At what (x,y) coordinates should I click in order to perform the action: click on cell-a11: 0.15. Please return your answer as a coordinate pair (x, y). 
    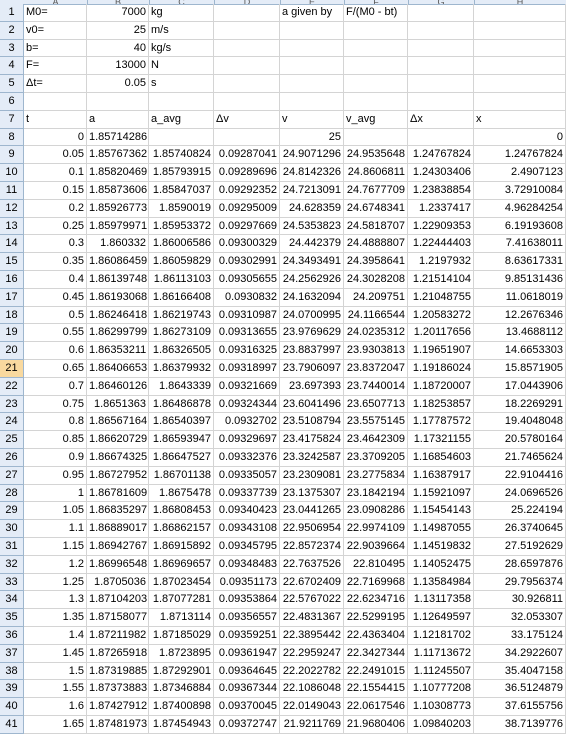
    Looking at the image, I should click on (55, 191).